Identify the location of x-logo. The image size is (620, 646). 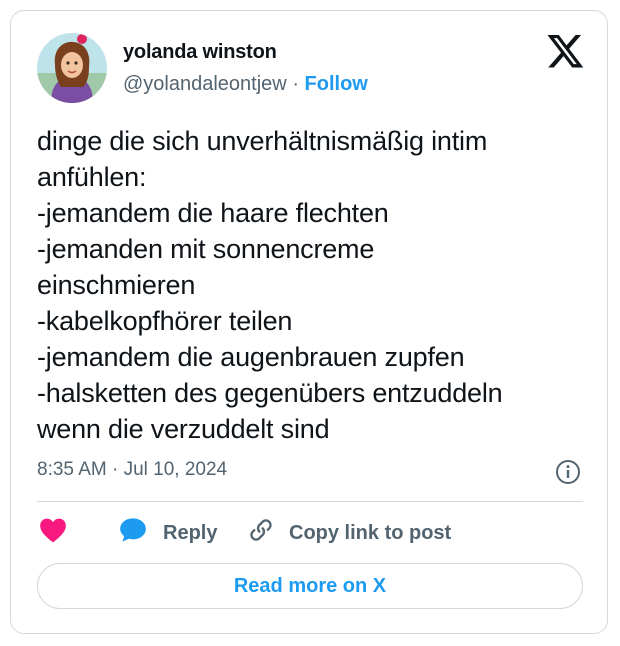
(566, 52).